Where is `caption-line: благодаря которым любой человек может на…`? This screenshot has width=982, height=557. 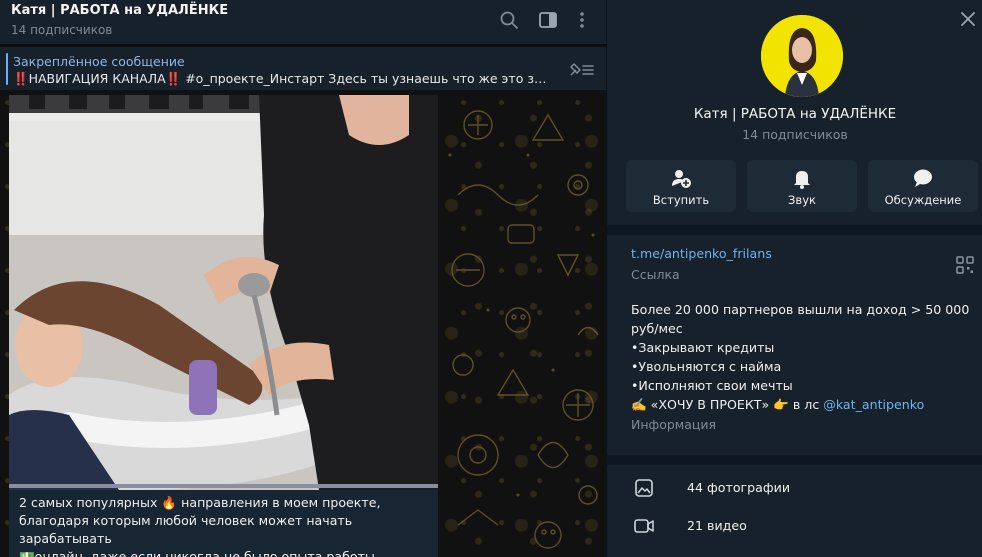
caption-line: благодаря которым любой человек может на… is located at coordinates (186, 529).